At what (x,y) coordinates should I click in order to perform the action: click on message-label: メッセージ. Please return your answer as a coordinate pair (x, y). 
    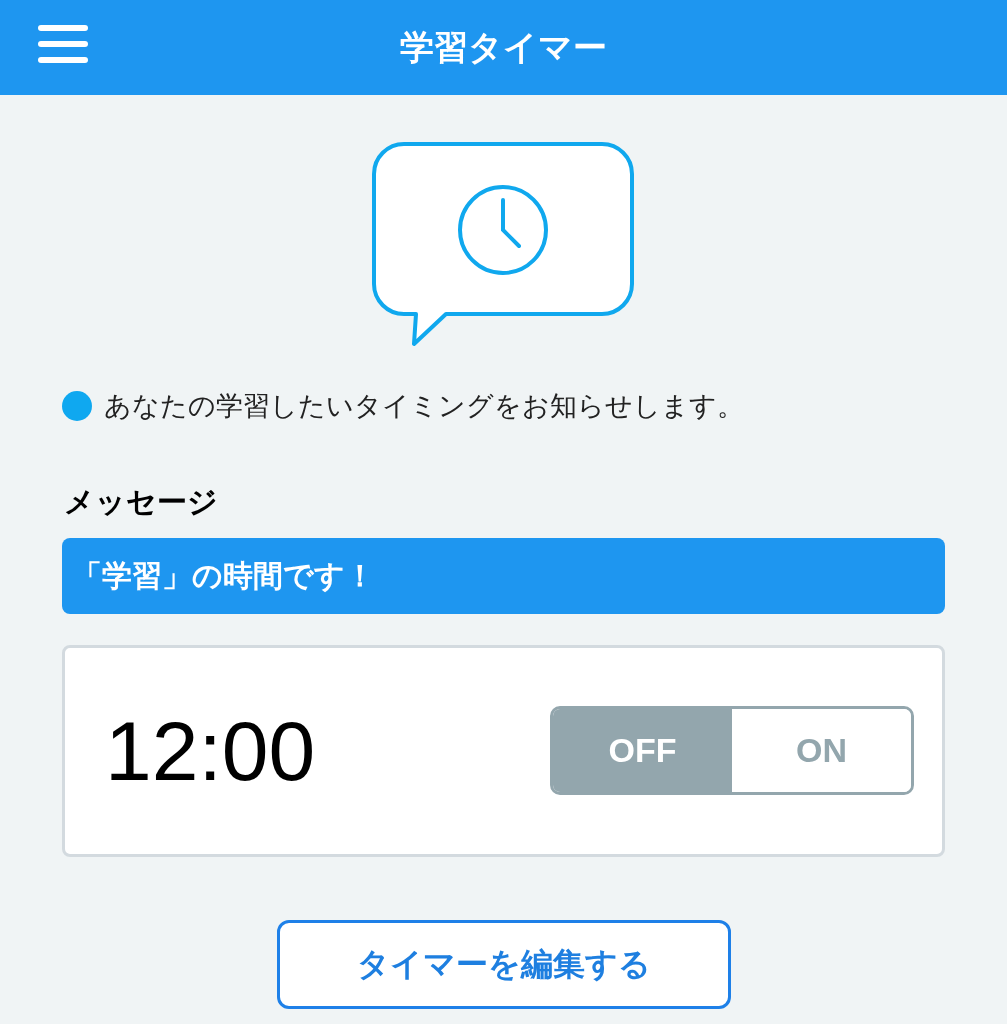
    Looking at the image, I should click on (141, 501).